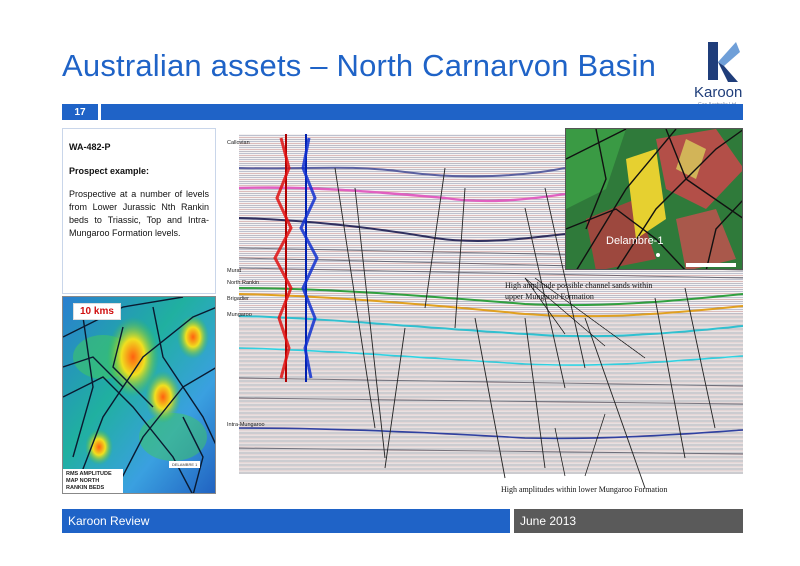  I want to click on footer-right: June 2013, so click(628, 521).